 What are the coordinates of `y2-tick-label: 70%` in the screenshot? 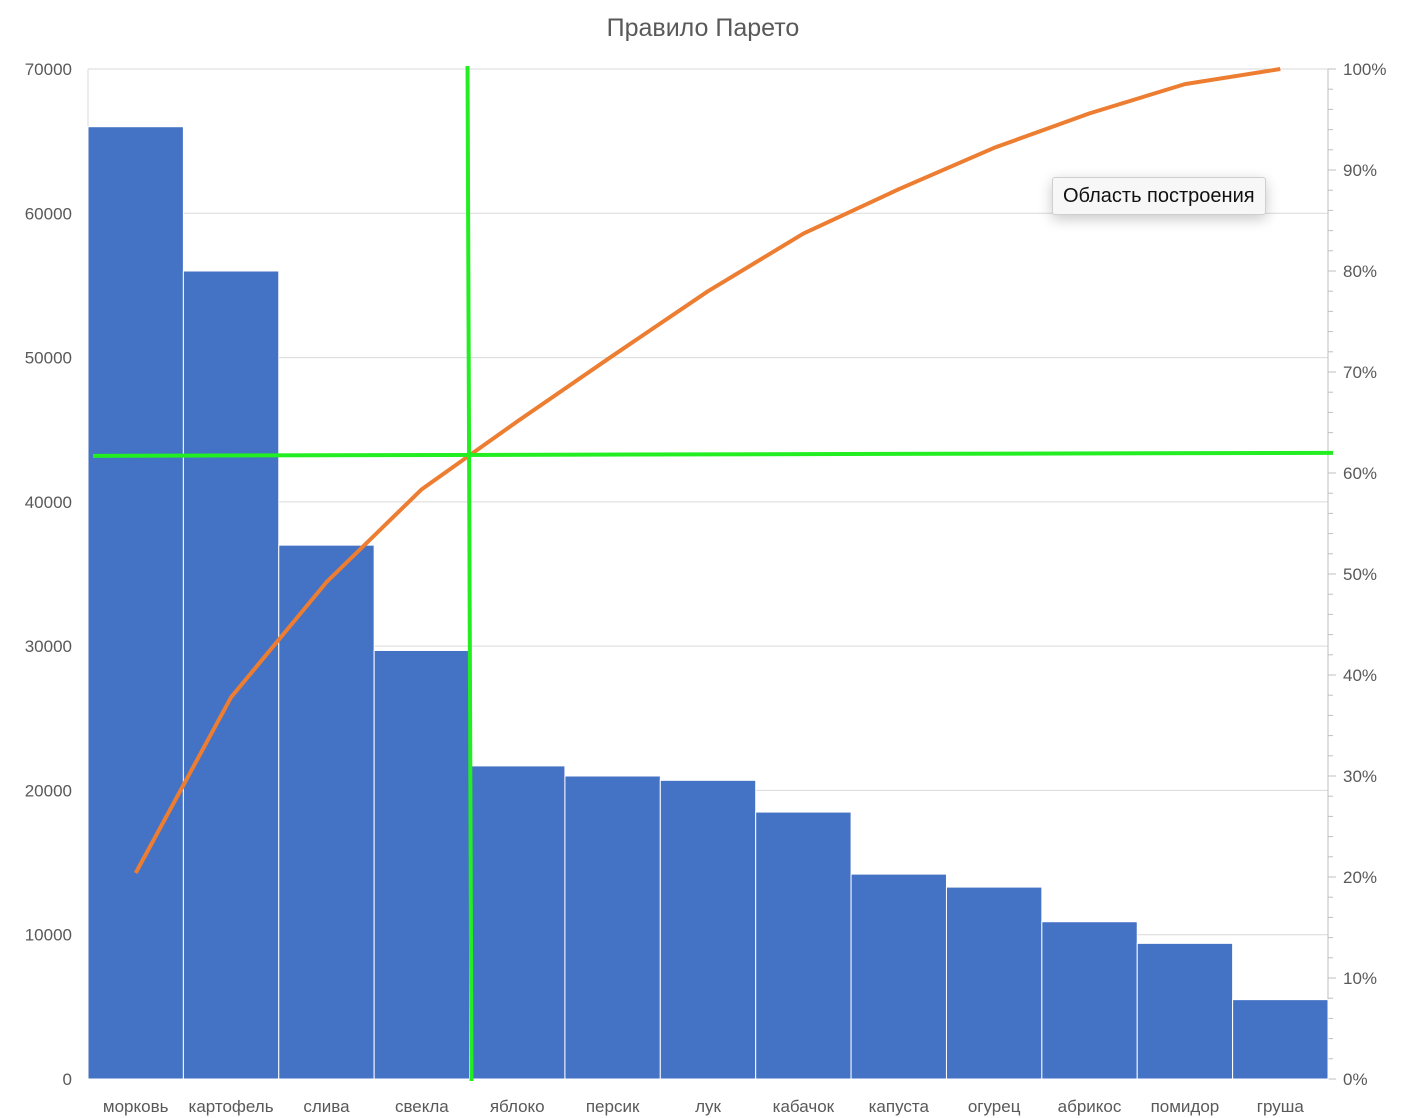 It's located at (1360, 372).